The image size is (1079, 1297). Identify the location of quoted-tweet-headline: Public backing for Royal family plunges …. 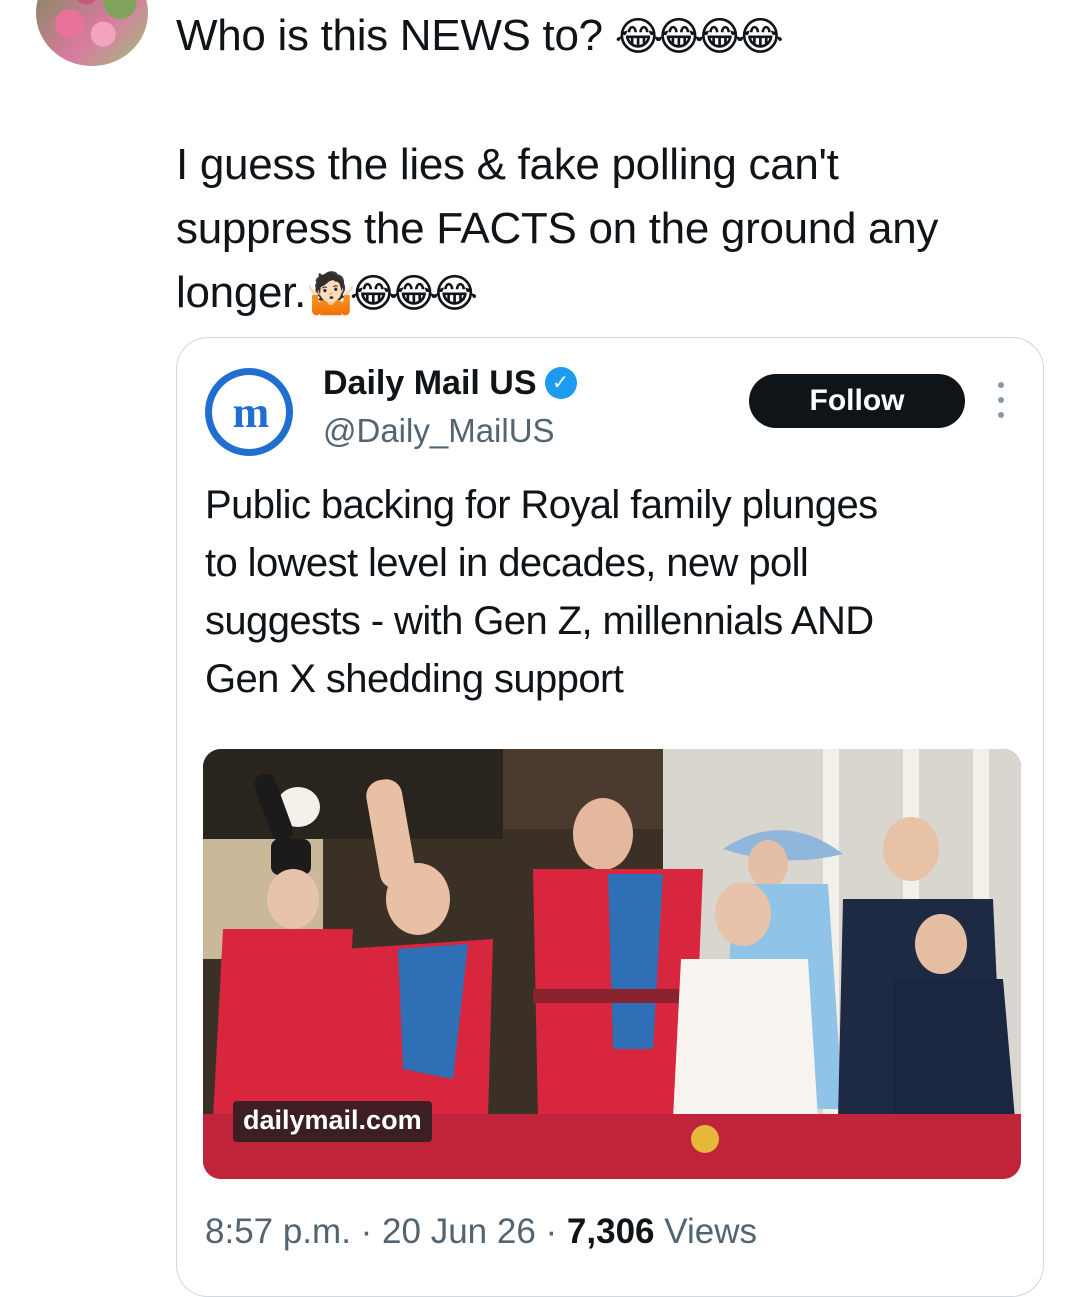
(541, 592).